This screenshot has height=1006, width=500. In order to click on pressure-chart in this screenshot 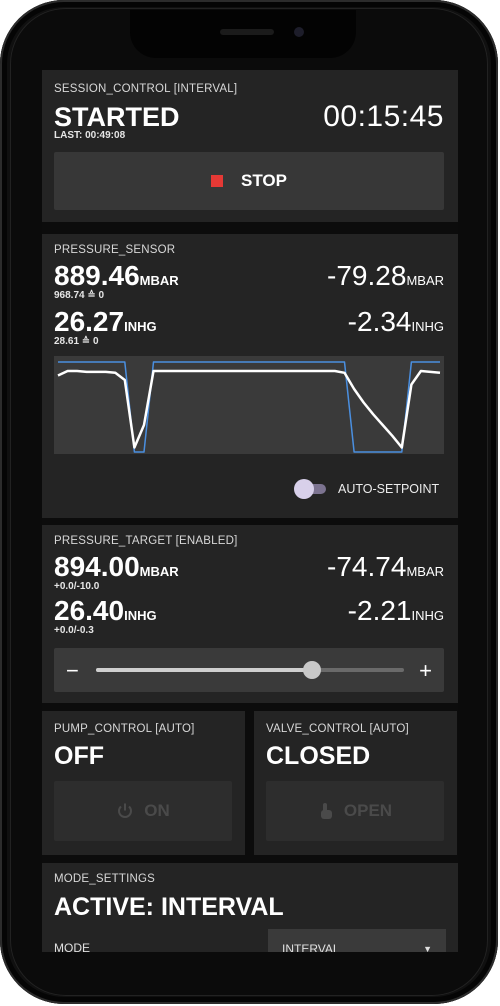, I will do `click(249, 405)`.